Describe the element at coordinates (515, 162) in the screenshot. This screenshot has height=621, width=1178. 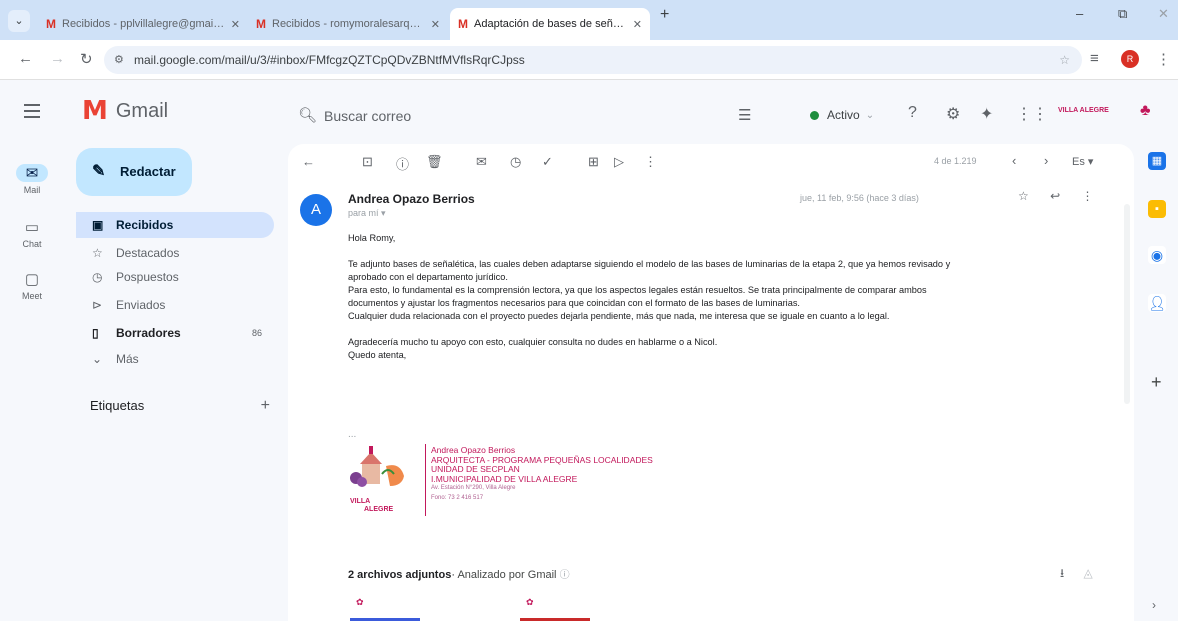
I see `snooze-icon: ◷` at that location.